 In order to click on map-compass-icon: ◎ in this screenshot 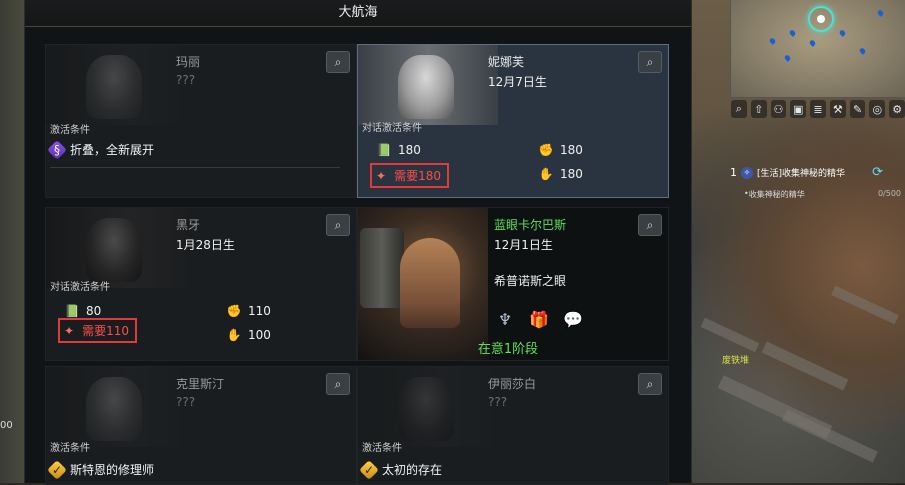, I will do `click(877, 109)`.